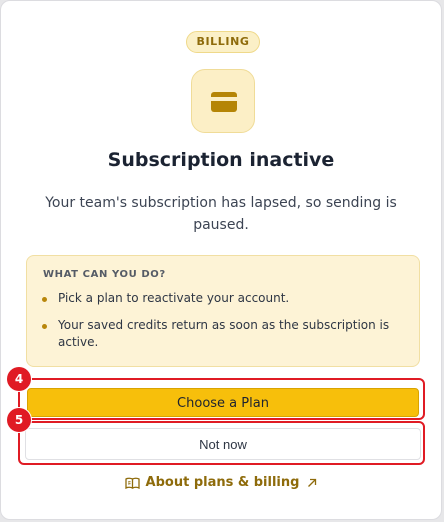 The height and width of the screenshot is (522, 444). I want to click on marker-badge-4: 4, so click(19, 379).